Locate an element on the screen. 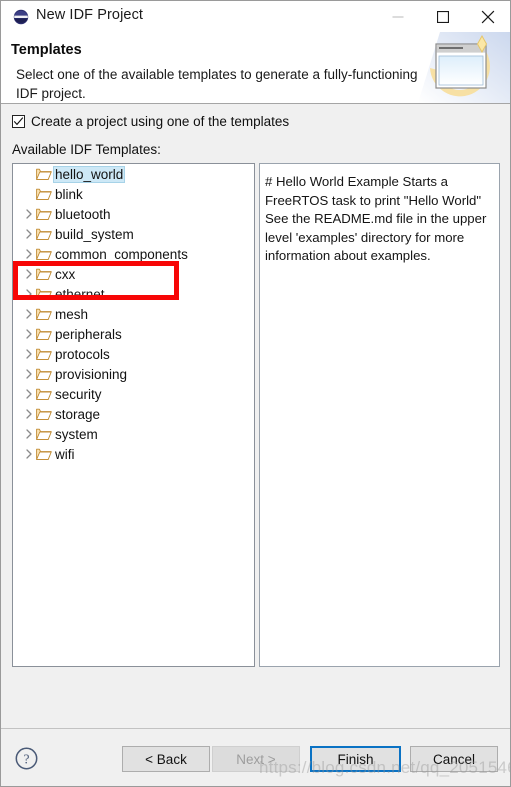  tree-item-label: security is located at coordinates (78, 394).